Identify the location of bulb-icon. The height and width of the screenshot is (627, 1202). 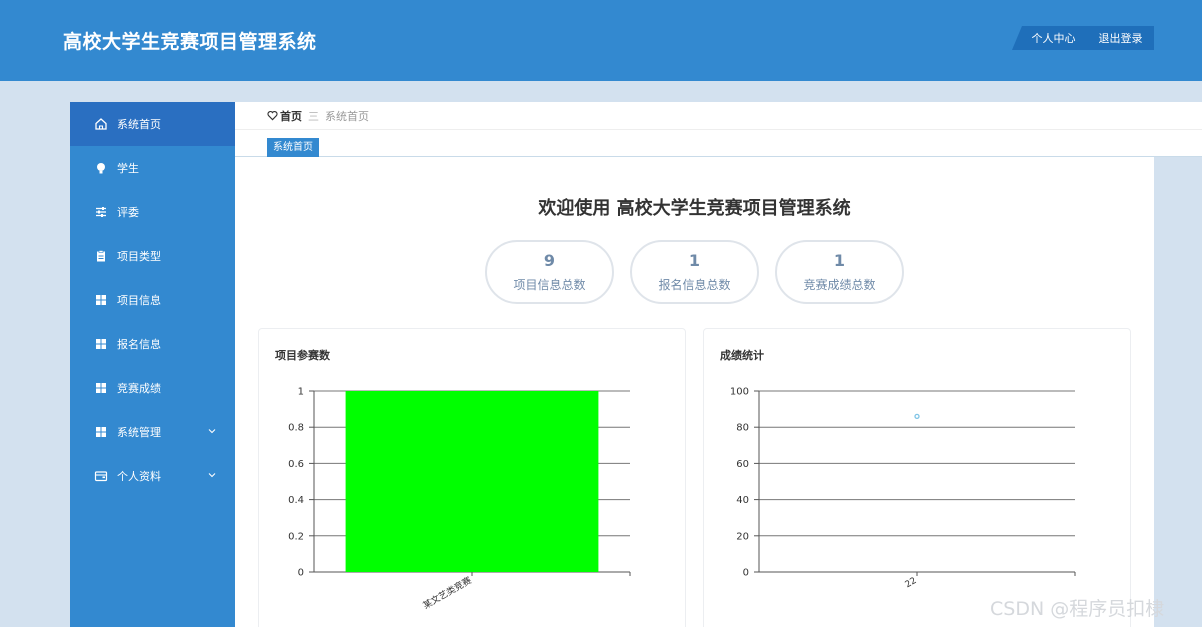
(101, 168).